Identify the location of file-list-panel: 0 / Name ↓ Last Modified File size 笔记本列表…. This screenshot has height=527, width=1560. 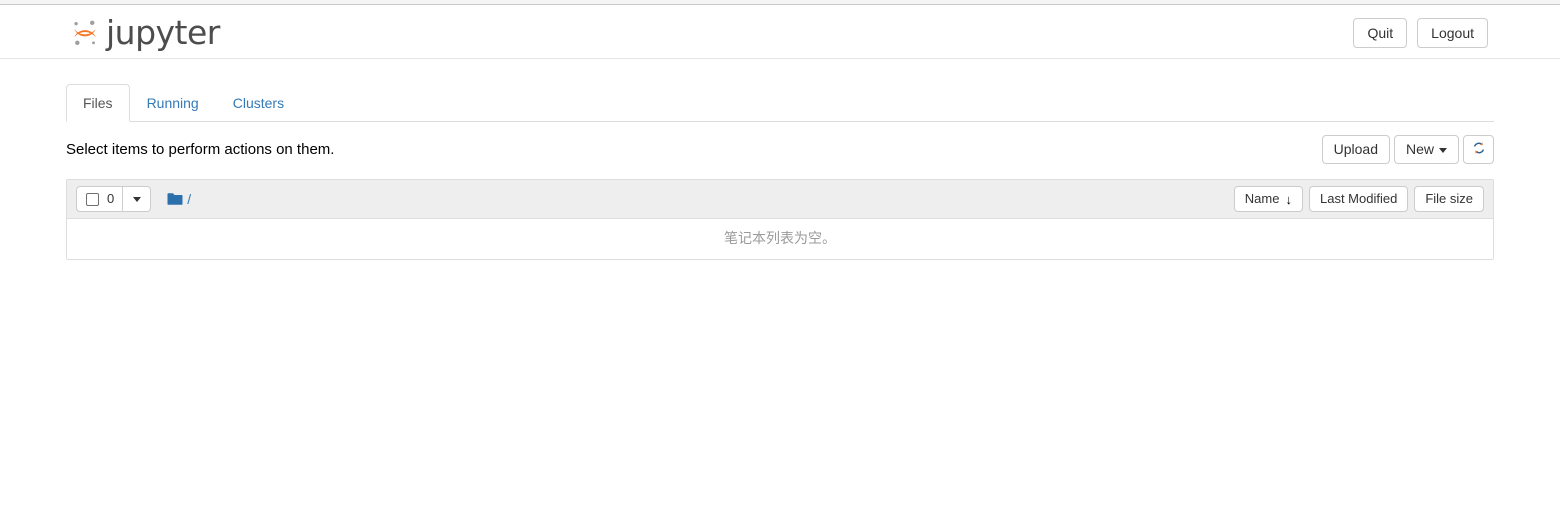
(780, 219).